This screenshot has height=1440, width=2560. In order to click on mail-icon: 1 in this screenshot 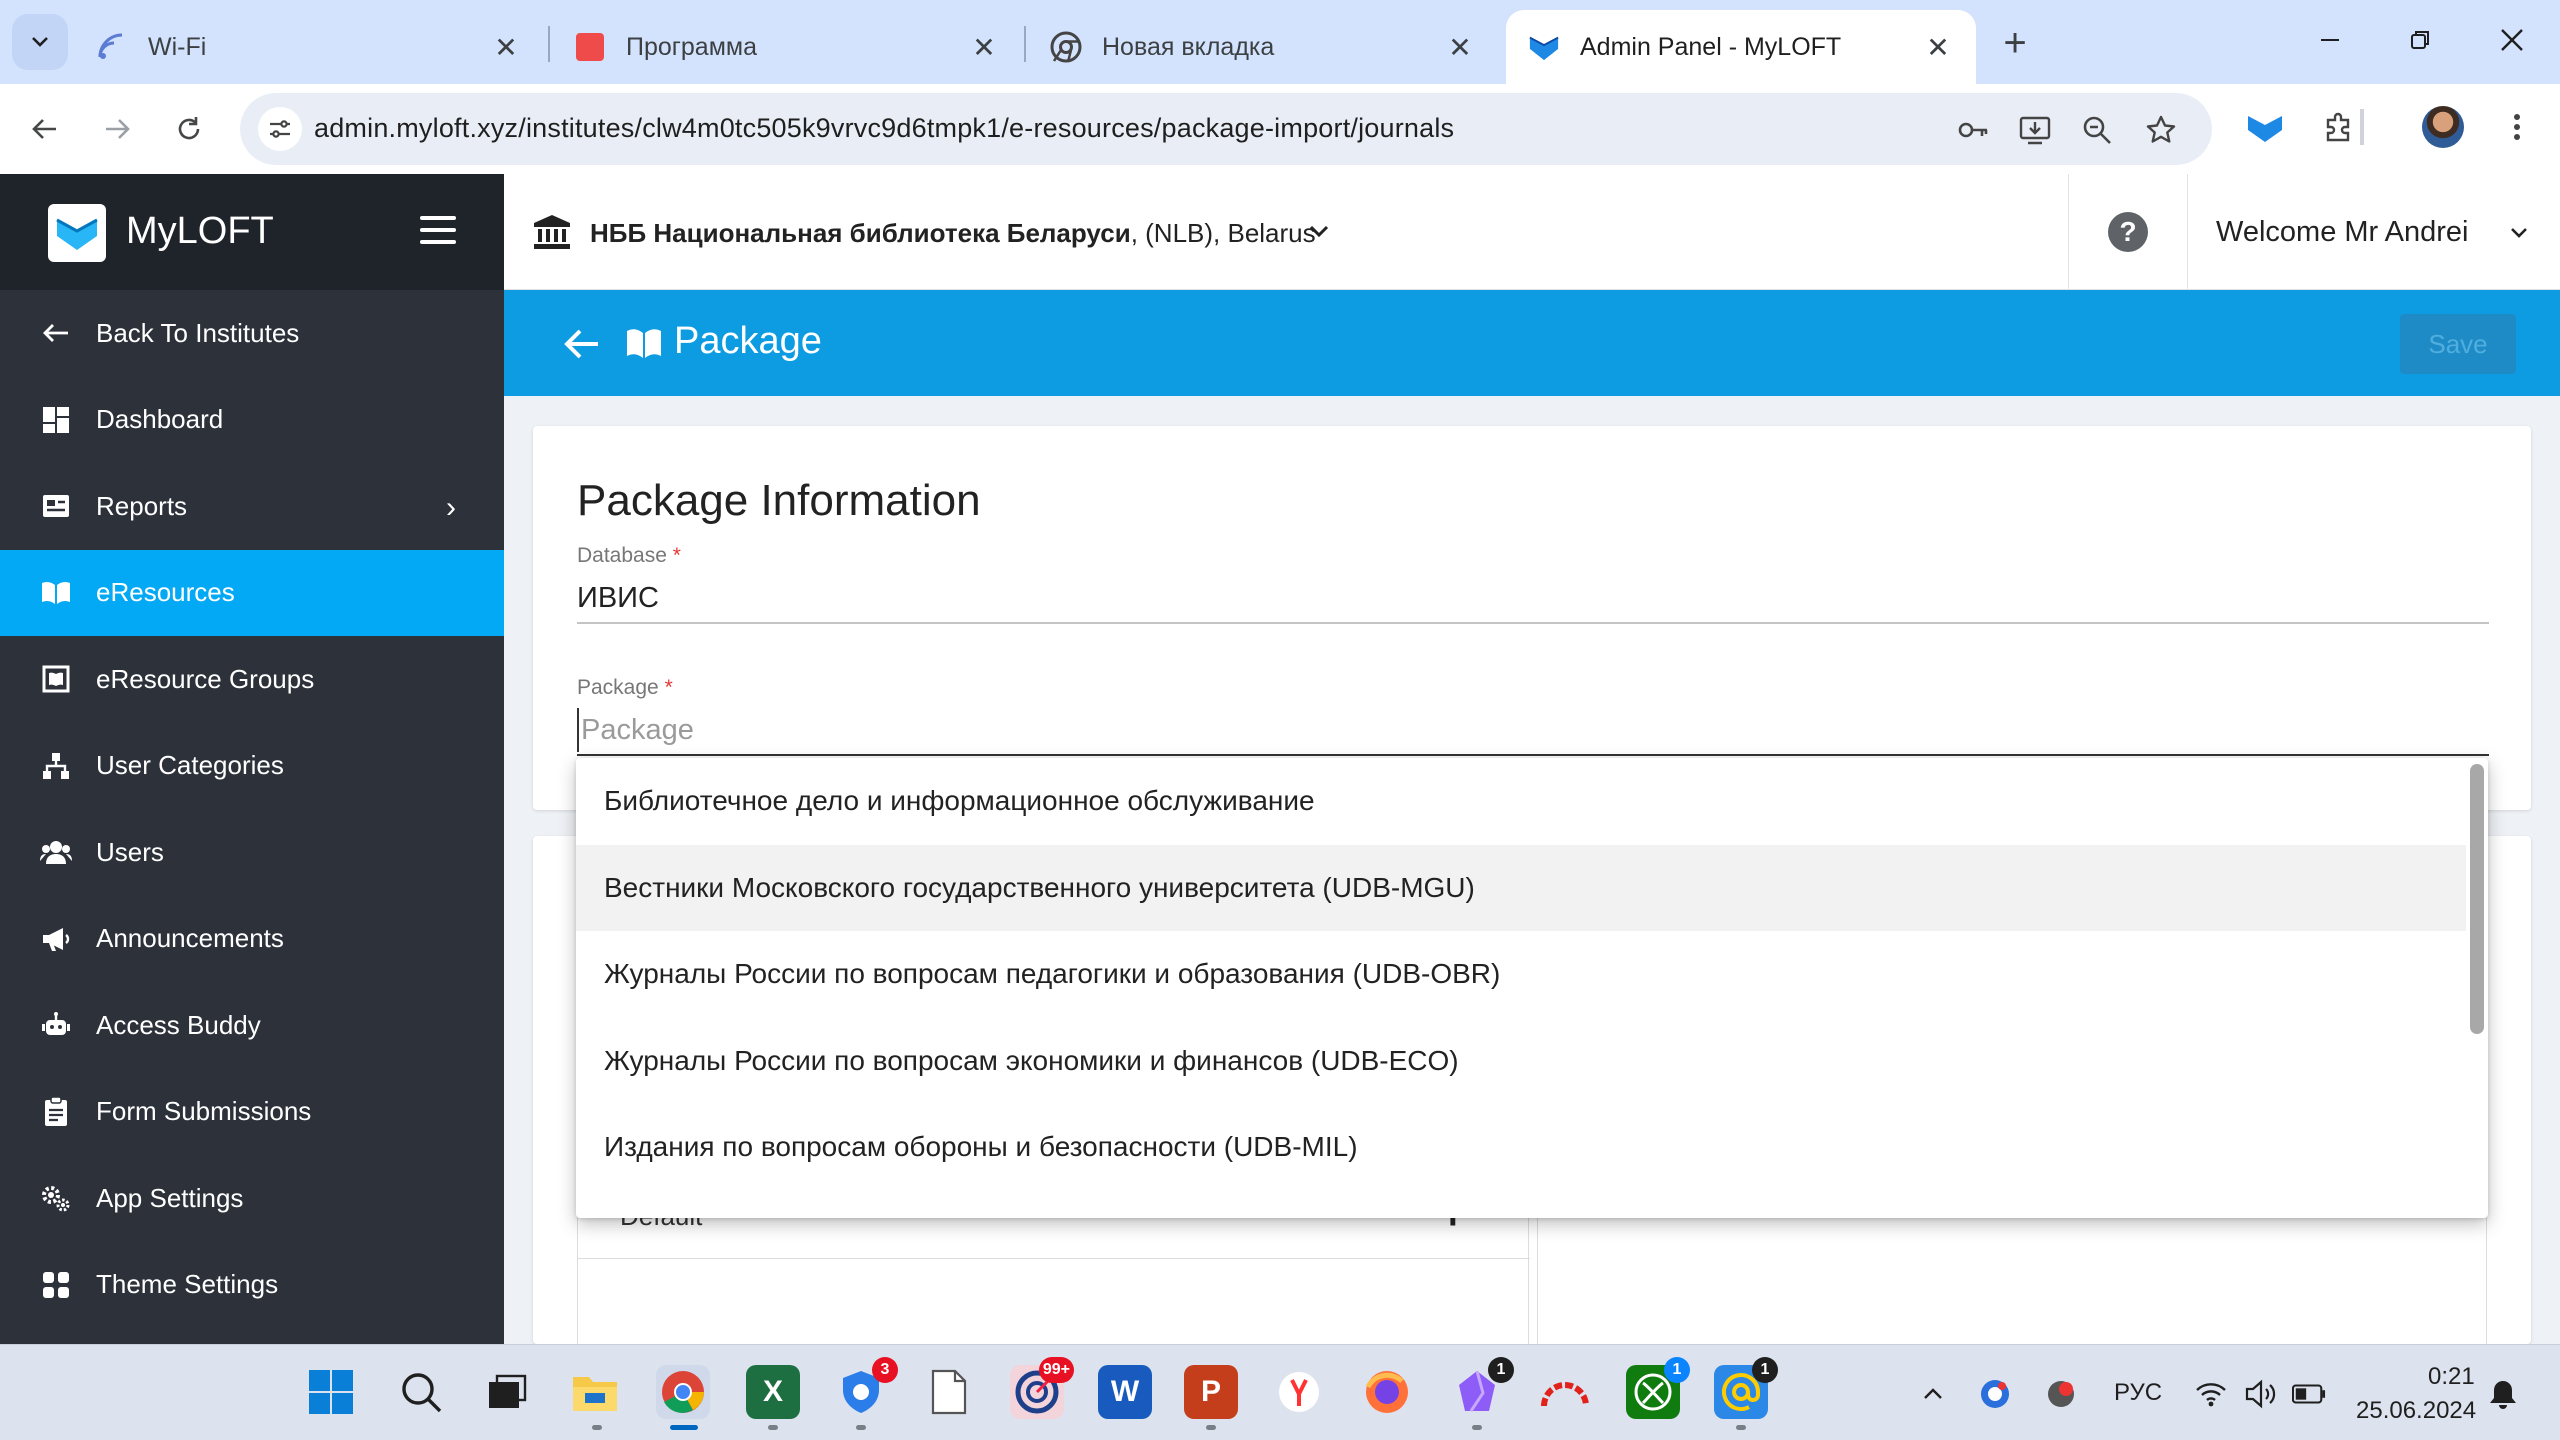, I will do `click(1746, 1388)`.